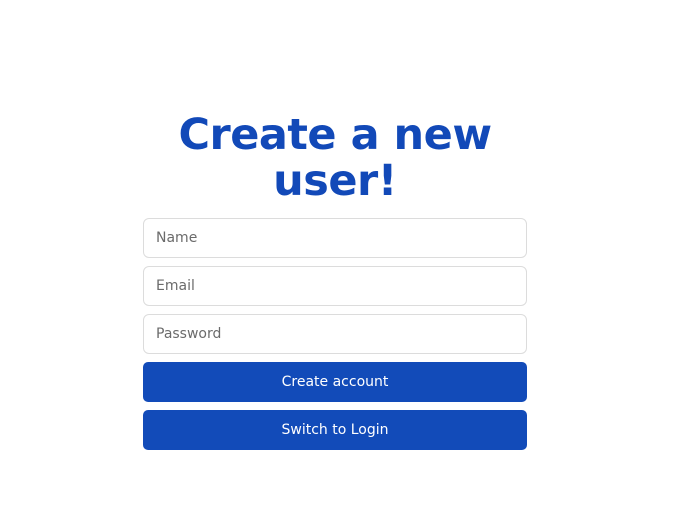  Describe the element at coordinates (335, 430) in the screenshot. I see `switch-to-login-button: Switch to Login` at that location.